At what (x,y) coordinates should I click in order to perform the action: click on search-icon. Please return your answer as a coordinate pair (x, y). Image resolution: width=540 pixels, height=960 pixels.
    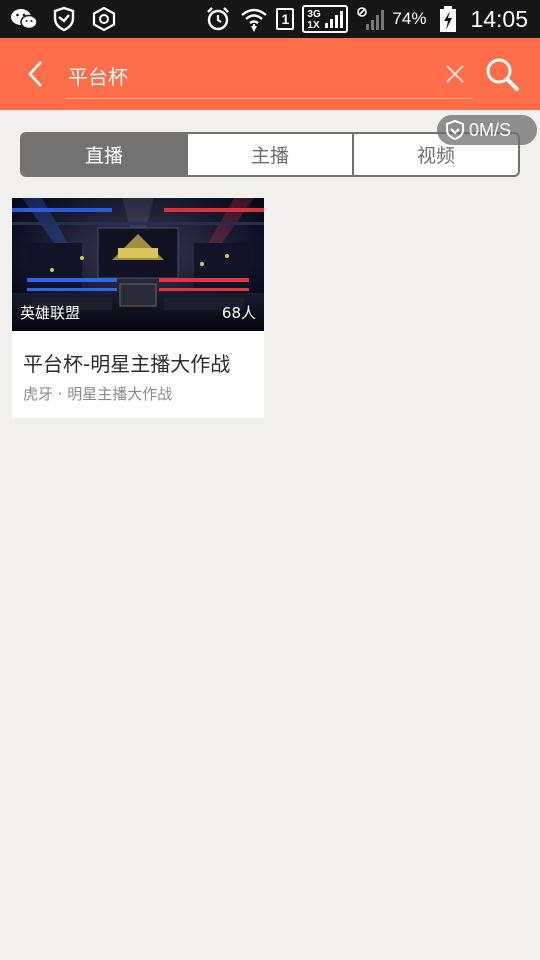
    Looking at the image, I should click on (502, 74).